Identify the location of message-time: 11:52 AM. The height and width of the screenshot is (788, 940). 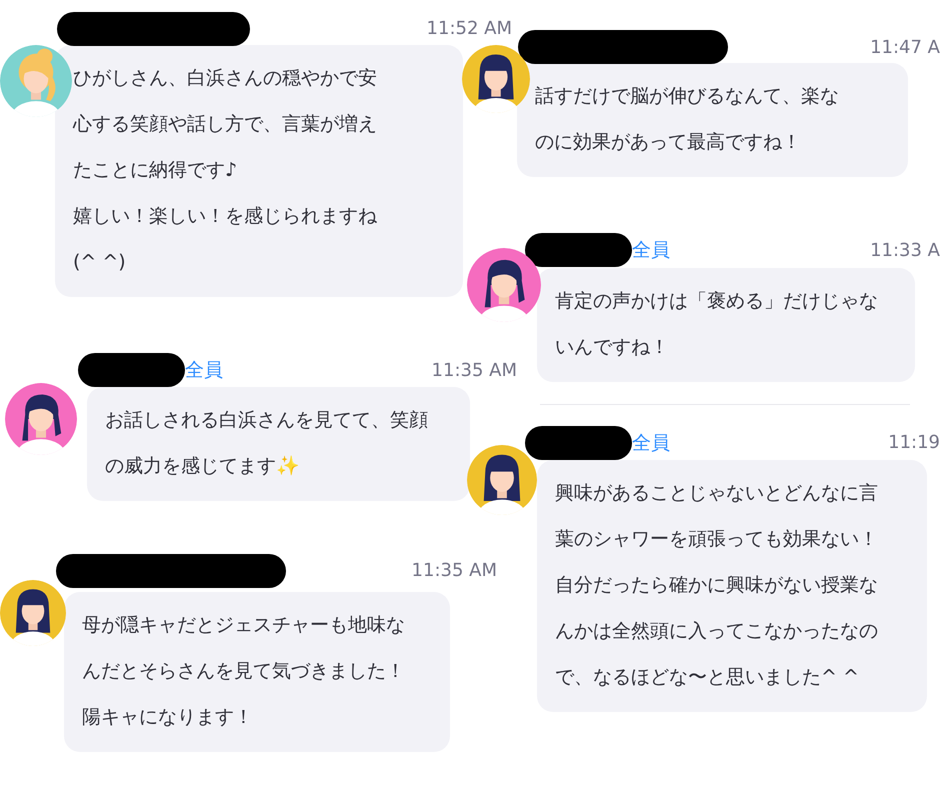
(469, 28).